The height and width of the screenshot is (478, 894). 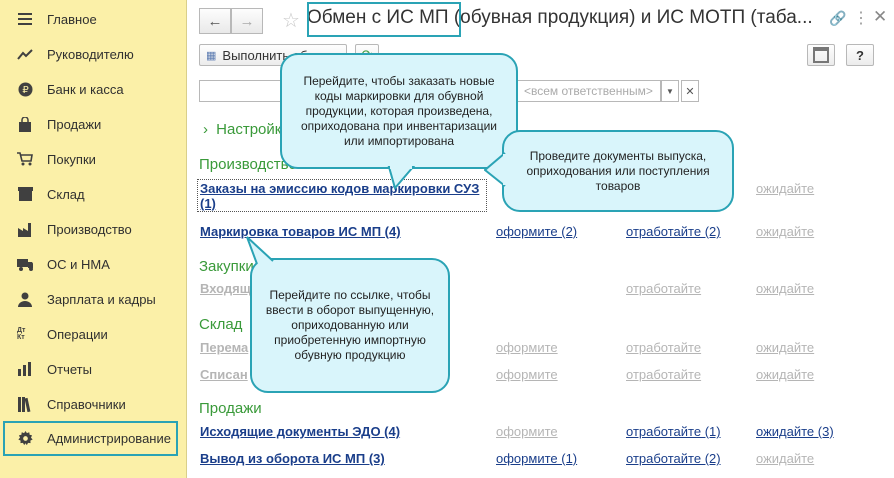 I want to click on chevron-down-icon: ▼, so click(x=670, y=91).